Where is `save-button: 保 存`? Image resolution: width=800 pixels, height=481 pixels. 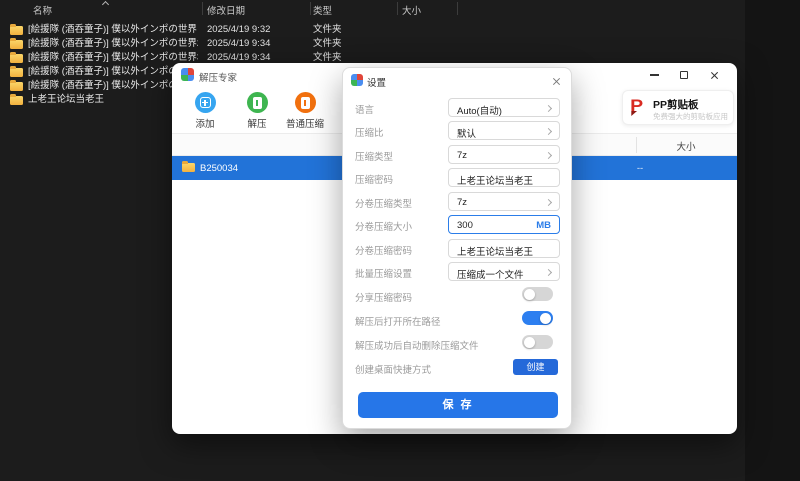 save-button: 保 存 is located at coordinates (458, 405).